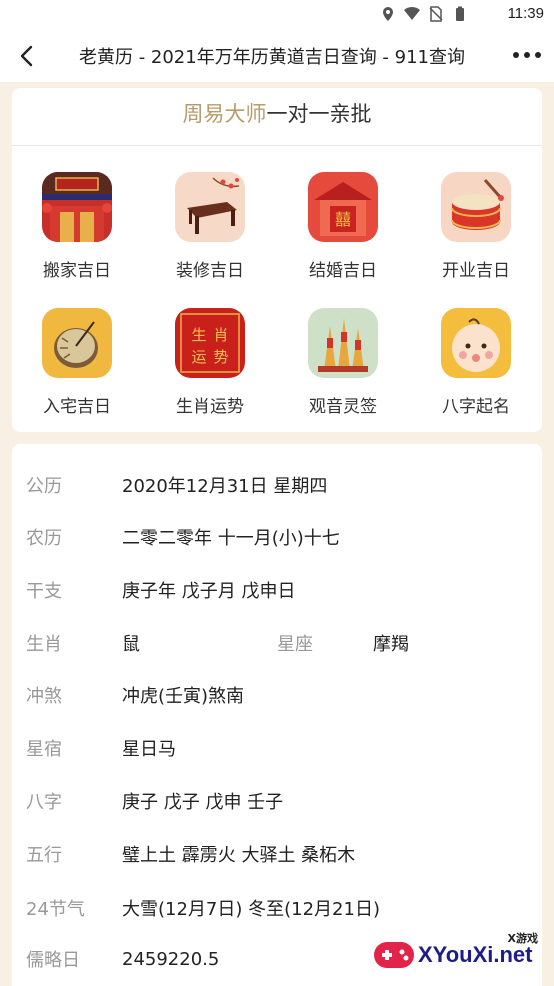  I want to click on back-arrow-icon, so click(27, 56).